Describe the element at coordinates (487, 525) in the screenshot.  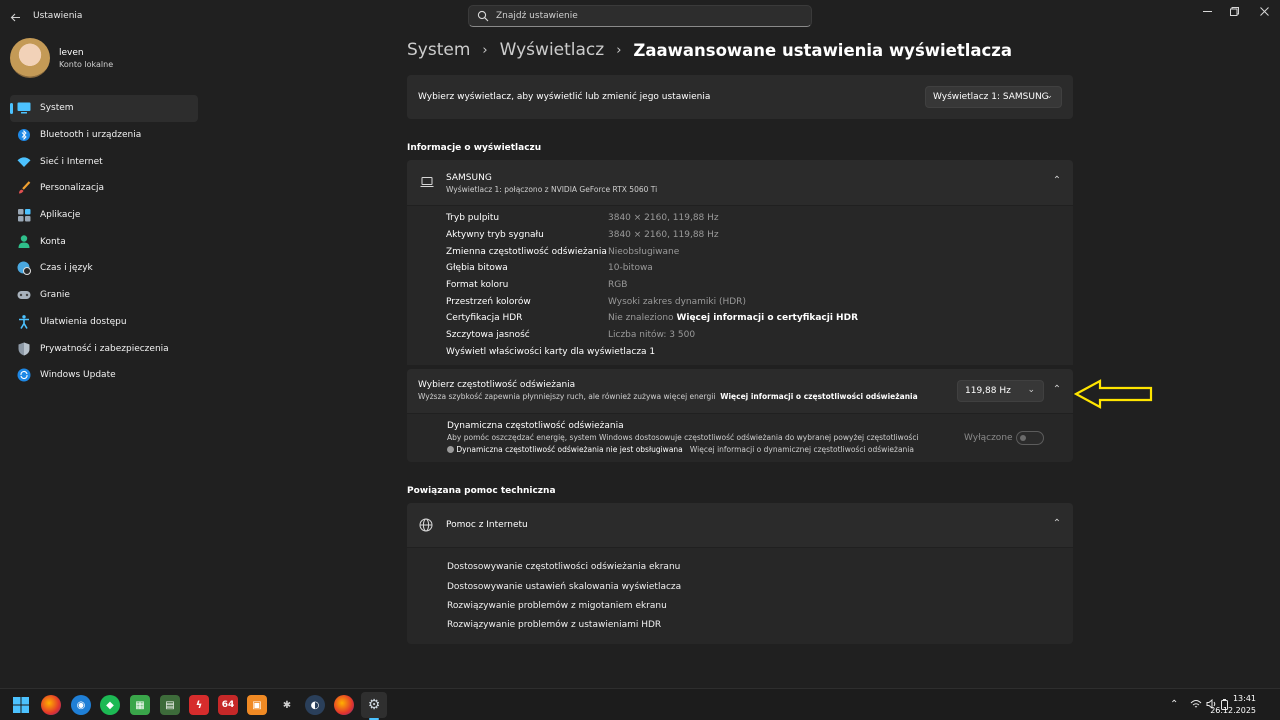
I see `web-help-title: Pomoc z Internetu` at that location.